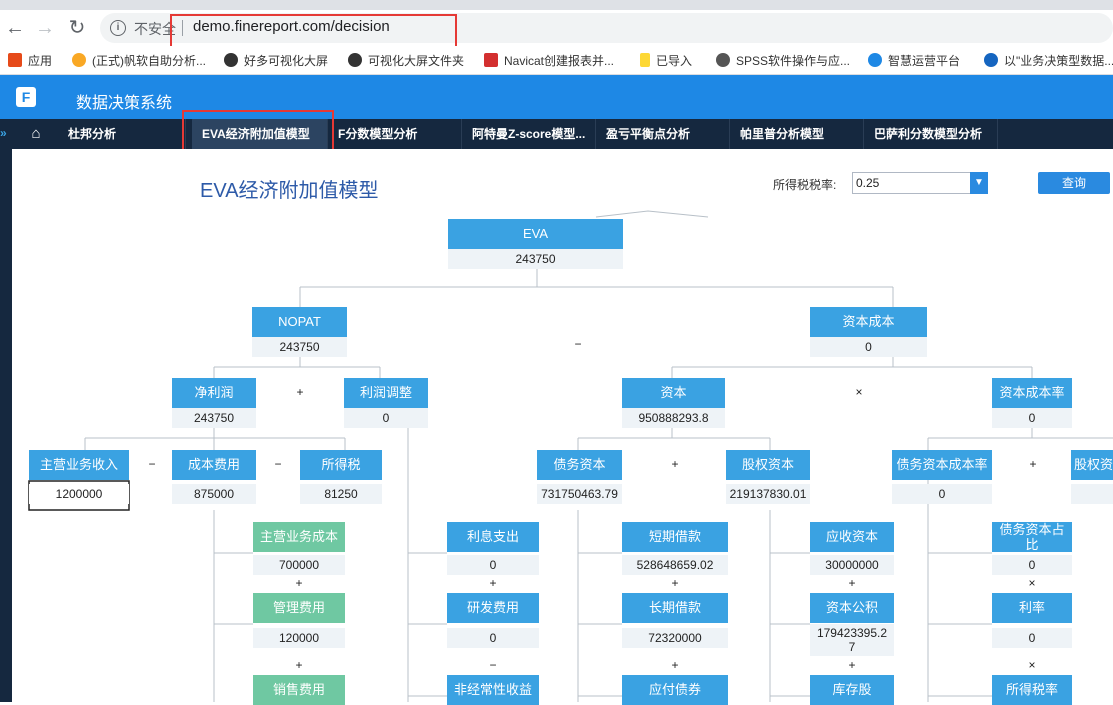 This screenshot has height=705, width=1113. Describe the element at coordinates (1032, 529) in the screenshot. I see `debt-ratio-label-line1: 债务资本占` at that location.